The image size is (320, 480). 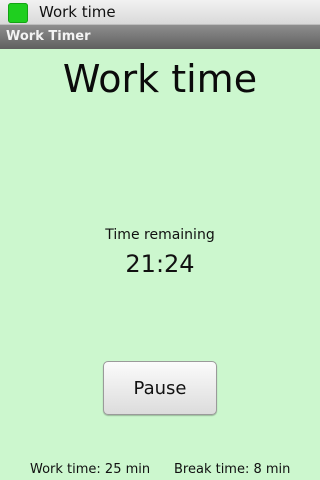 I want to click on break-time-summary: Break time: 8 min, so click(x=232, y=469).